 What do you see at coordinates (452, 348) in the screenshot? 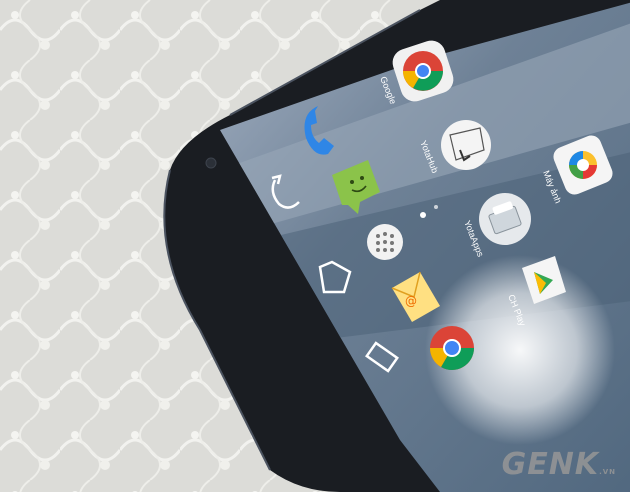
I see `chrome-icon` at bounding box center [452, 348].